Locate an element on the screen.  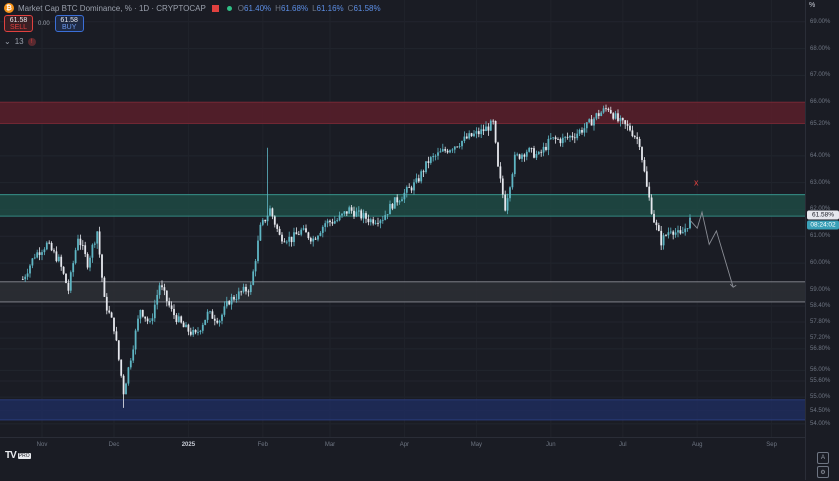
x-tick-label: Apr is located at coordinates (404, 445).